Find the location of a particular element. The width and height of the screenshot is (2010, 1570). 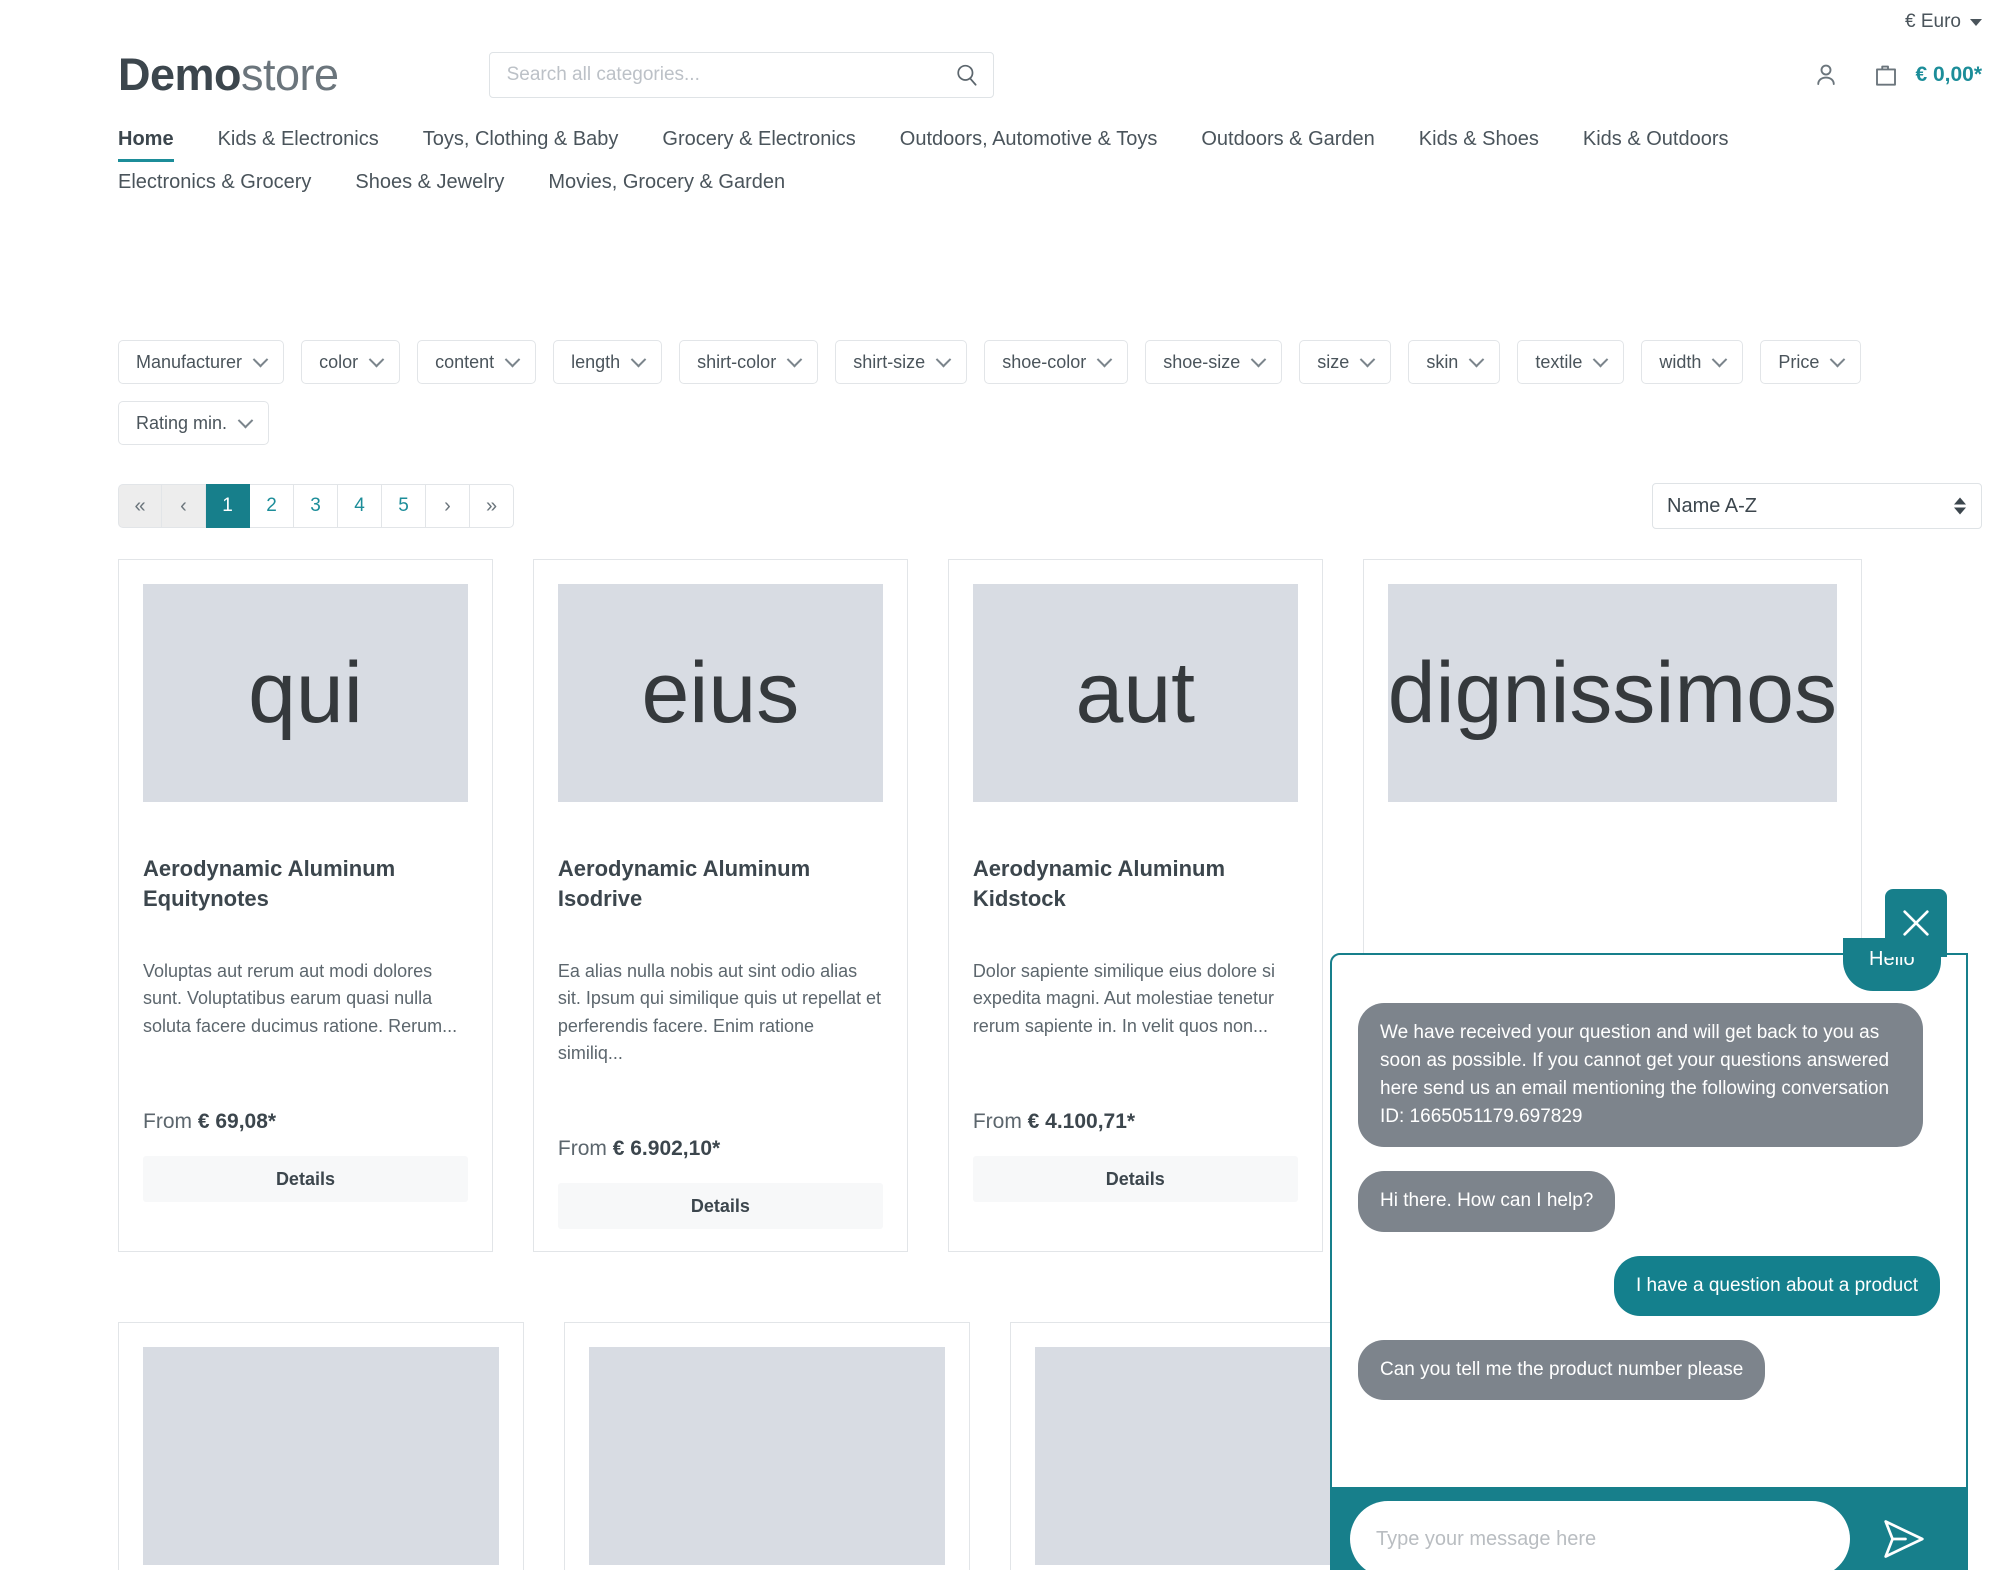

send-icon is located at coordinates (1904, 1539).